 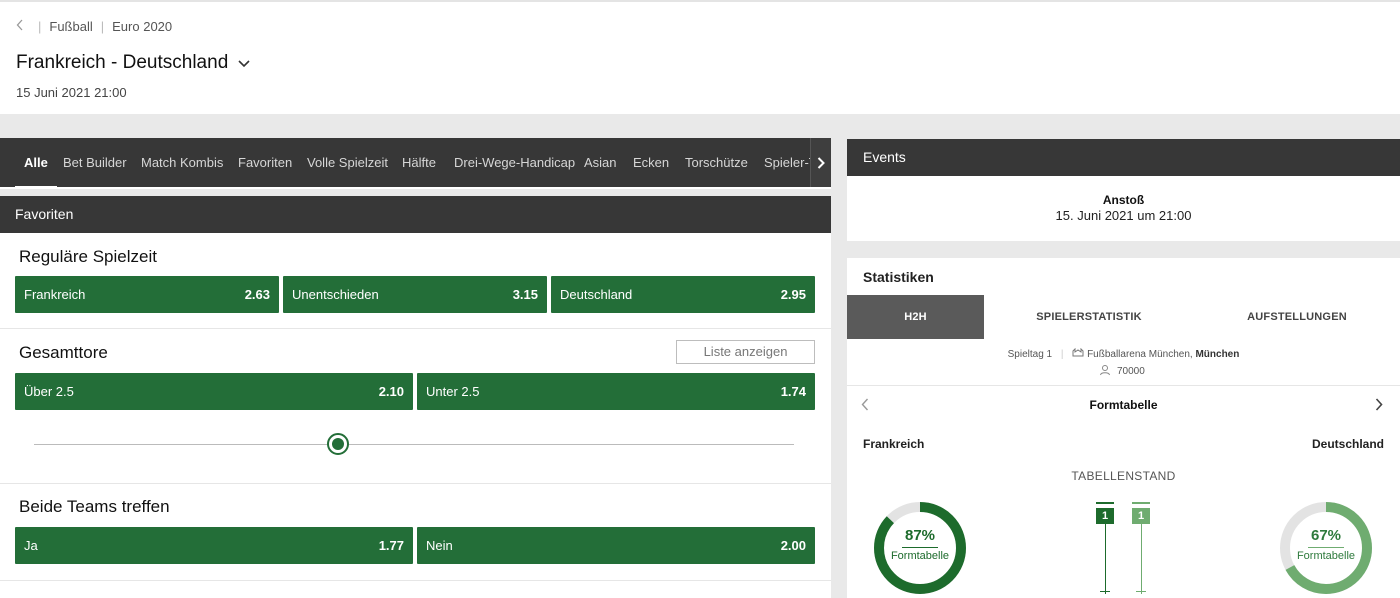 I want to click on events-panel: Anstoß 15. Juni 2021 um 21:00, so click(x=1123, y=208).